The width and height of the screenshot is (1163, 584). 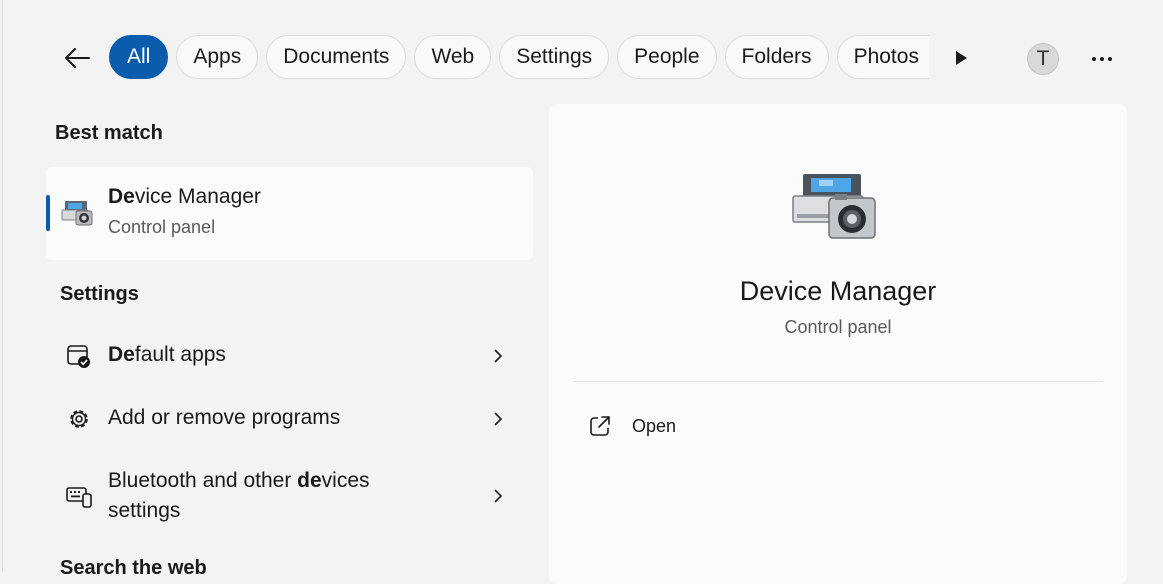 What do you see at coordinates (838, 291) in the screenshot?
I see `detail-title: Device Manager` at bounding box center [838, 291].